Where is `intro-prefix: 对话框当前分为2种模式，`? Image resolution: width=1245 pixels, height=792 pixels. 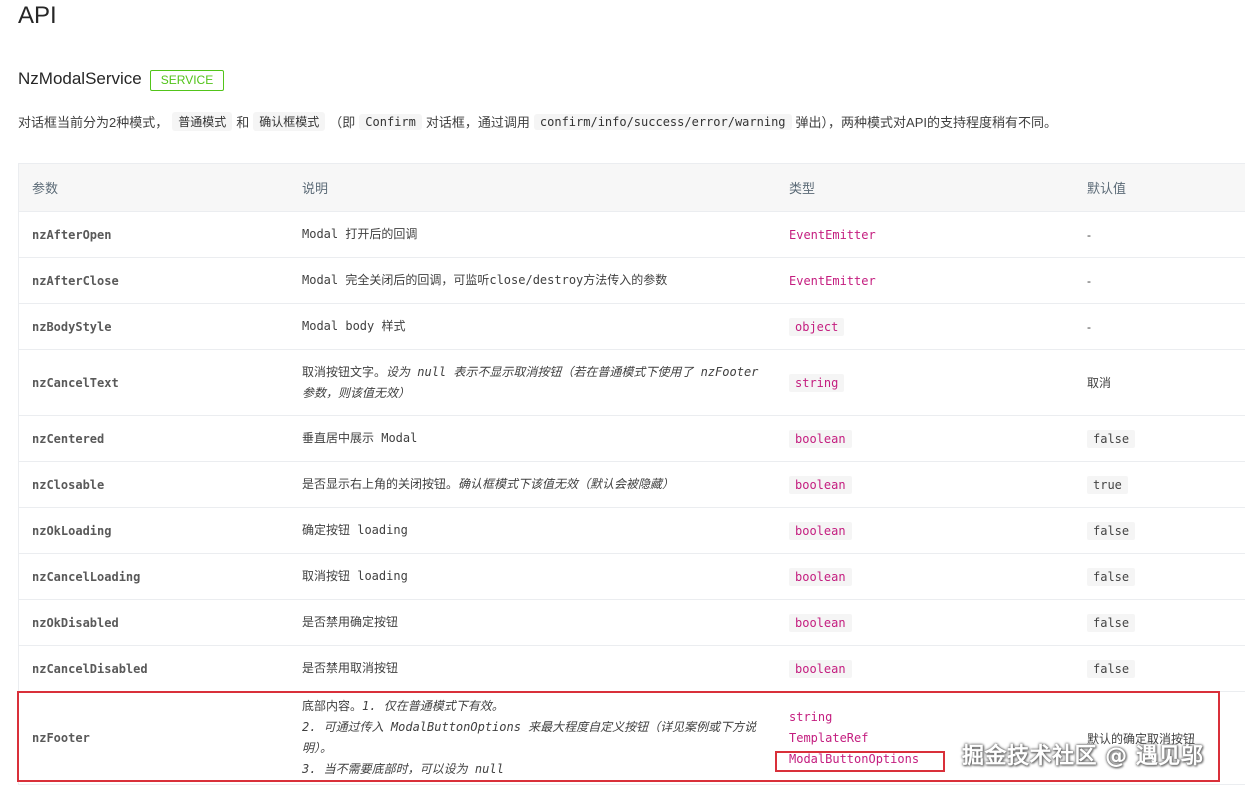 intro-prefix: 对话框当前分为2种模式， is located at coordinates (93, 122).